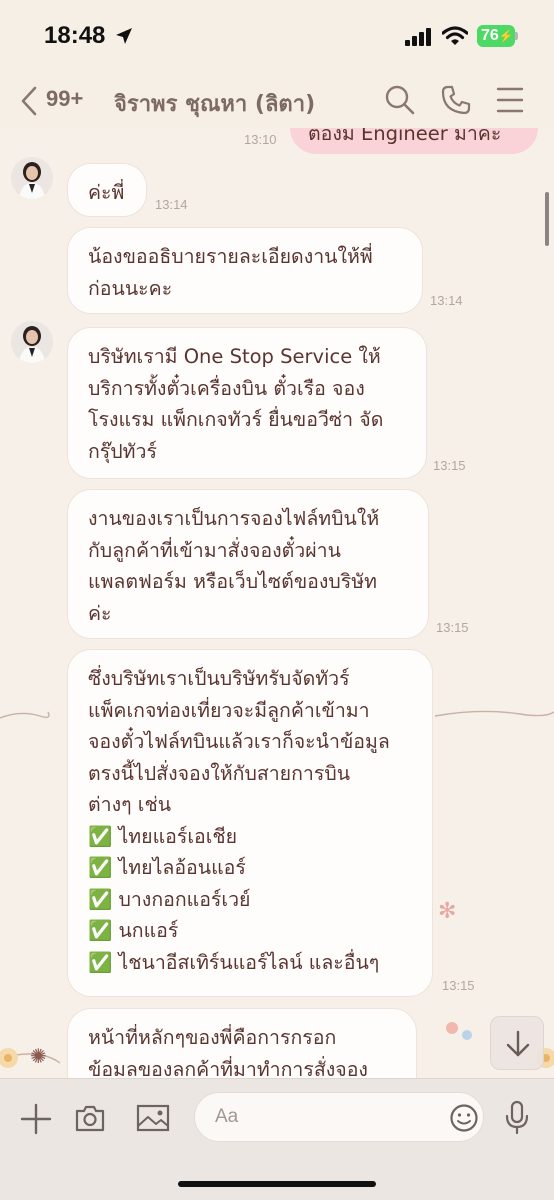 This screenshot has width=554, height=1200. I want to click on location-arrow-icon, so click(124, 36).